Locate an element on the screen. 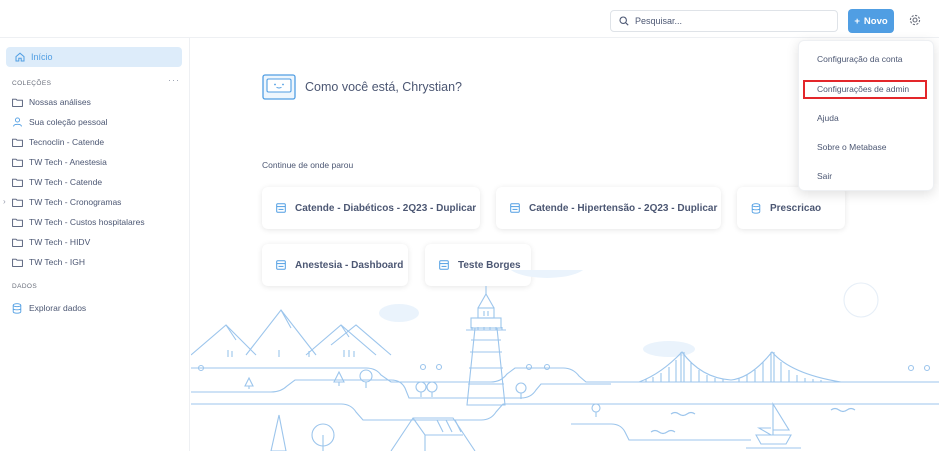 The height and width of the screenshot is (451, 939). sidebar-item-home: Início is located at coordinates (94, 57).